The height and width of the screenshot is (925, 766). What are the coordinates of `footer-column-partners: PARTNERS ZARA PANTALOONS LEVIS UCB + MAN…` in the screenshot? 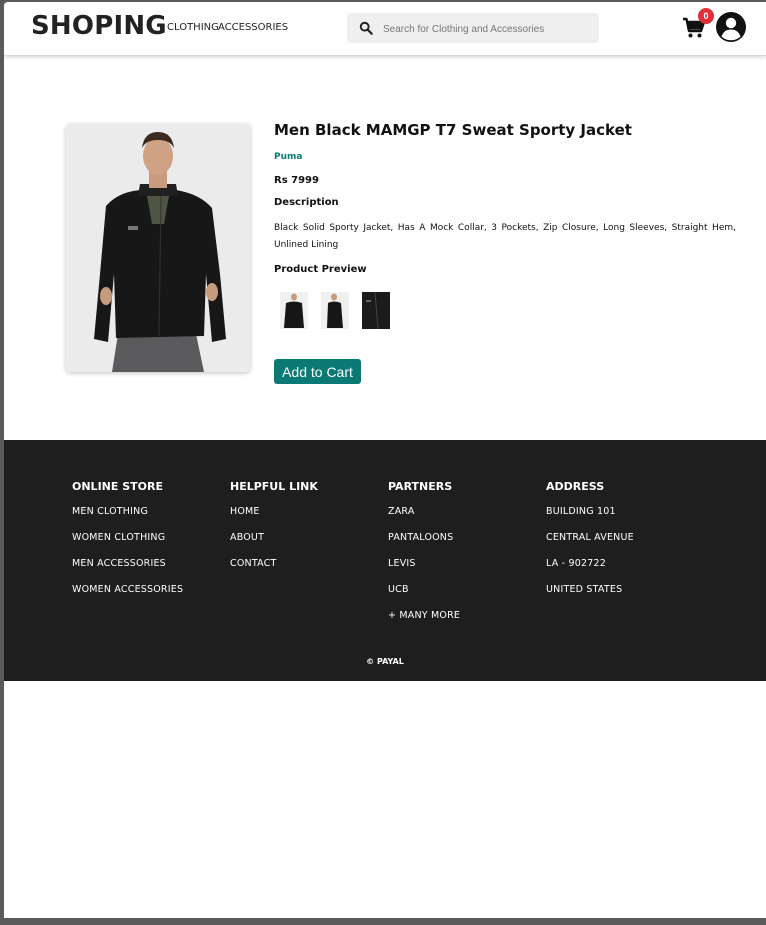 It's located at (424, 557).